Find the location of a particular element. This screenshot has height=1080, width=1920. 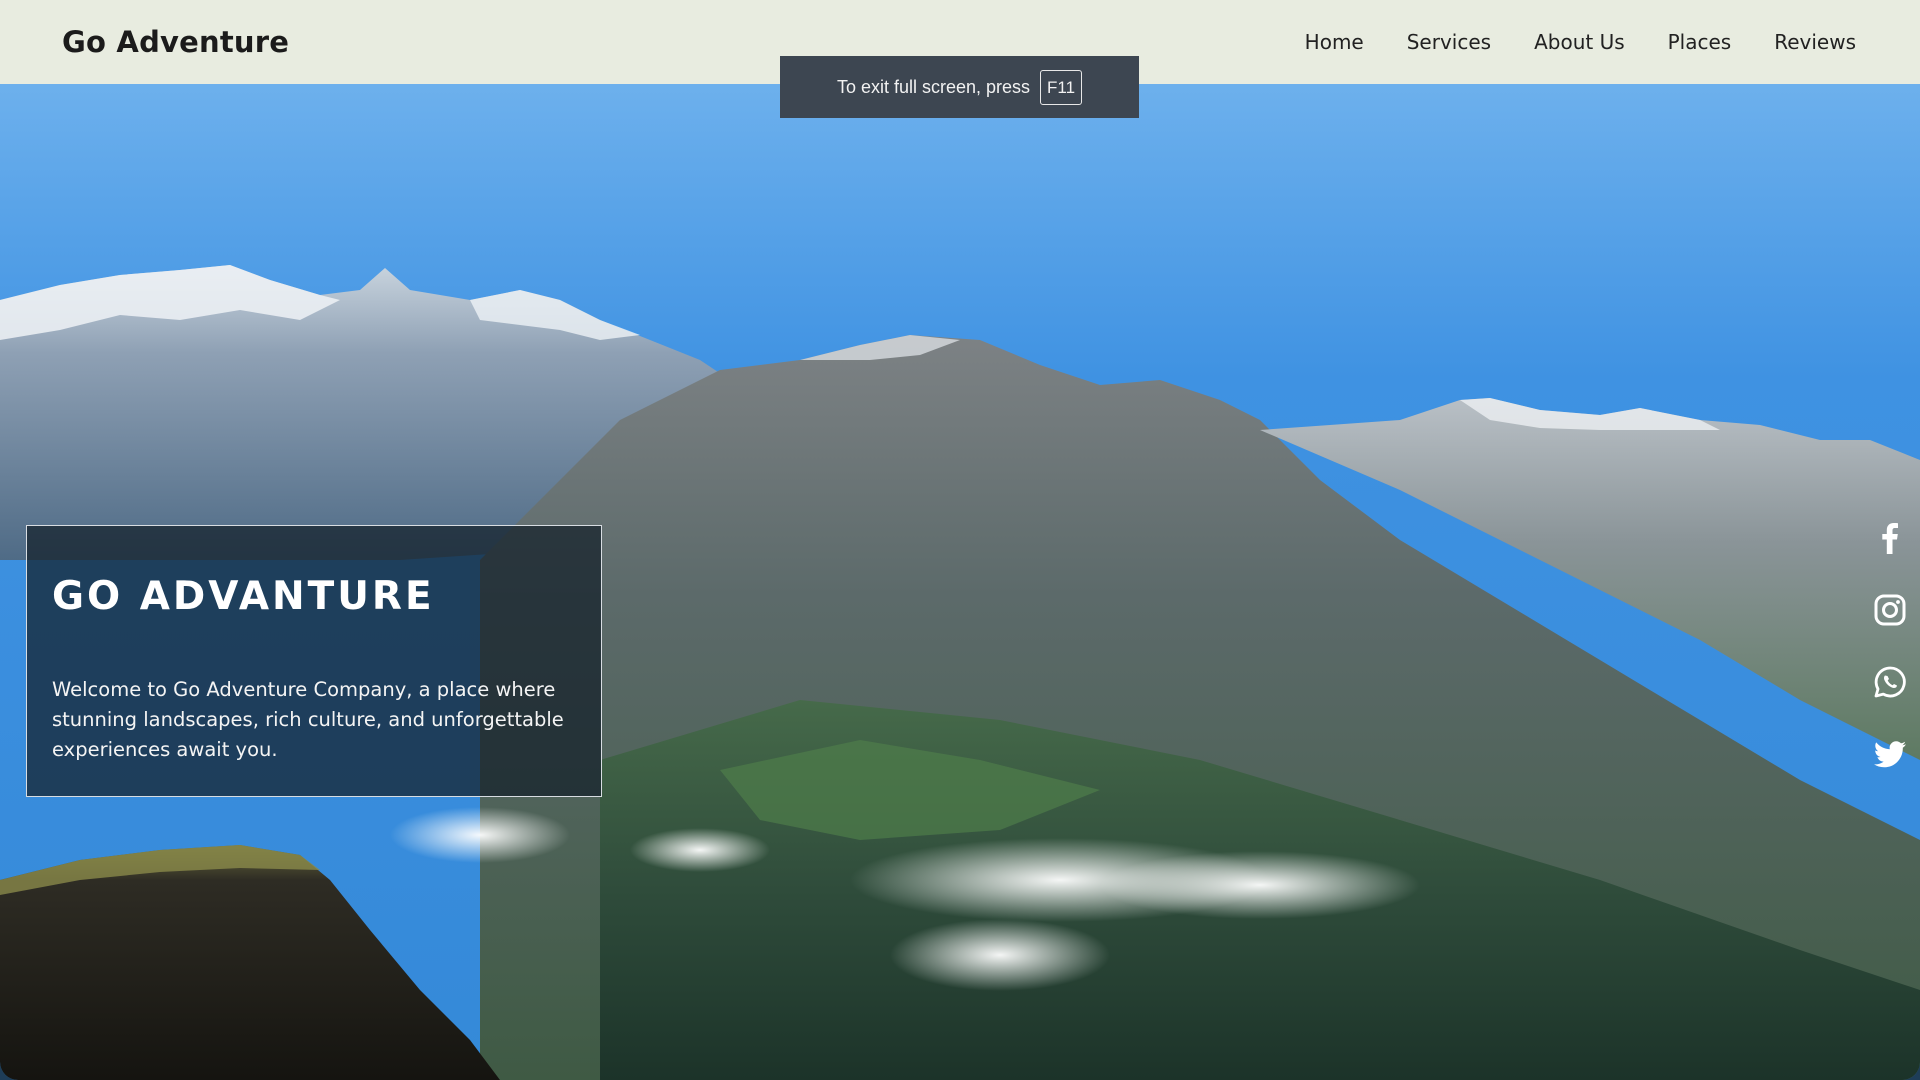

f11-key-badge: F11 is located at coordinates (1061, 87).